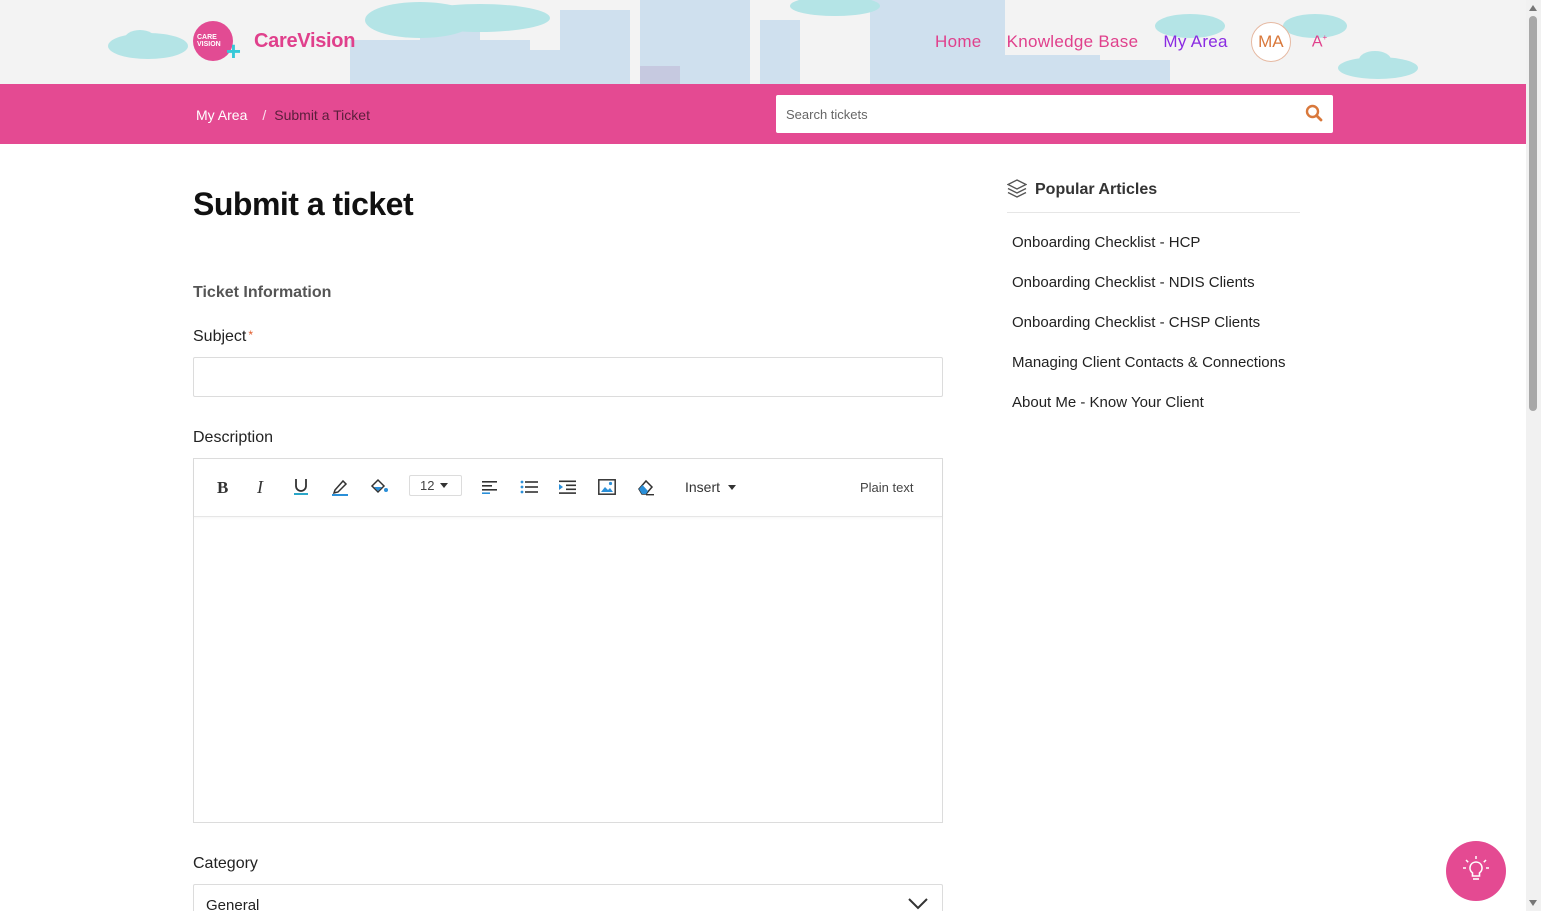  Describe the element at coordinates (1073, 42) in the screenshot. I see `nav-knowledge-base: Knowledge Base` at that location.